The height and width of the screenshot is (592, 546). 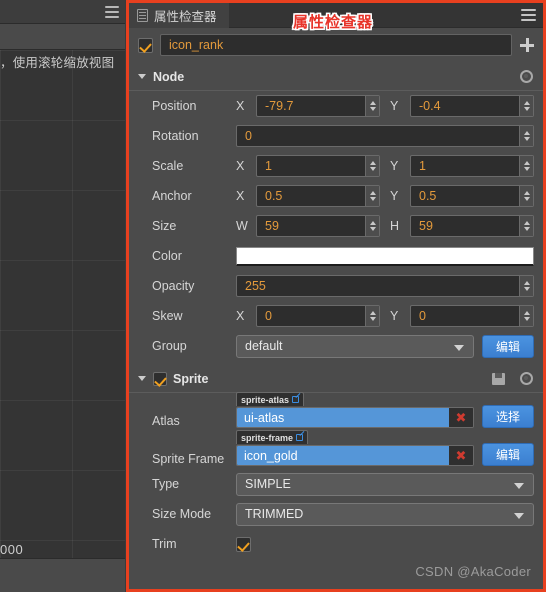 I want to click on node-enabled-checkbox, so click(x=145, y=45).